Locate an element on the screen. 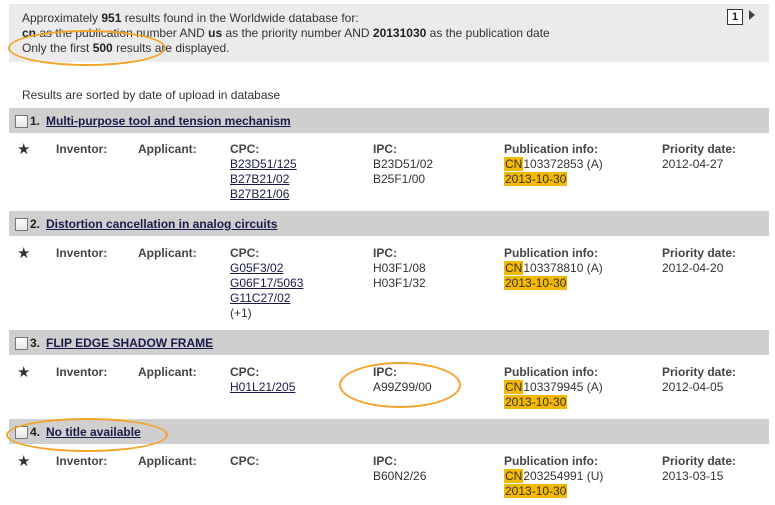 Image resolution: width=775 pixels, height=505 pixels. ipc-list: B60N2/26 is located at coordinates (399, 476).